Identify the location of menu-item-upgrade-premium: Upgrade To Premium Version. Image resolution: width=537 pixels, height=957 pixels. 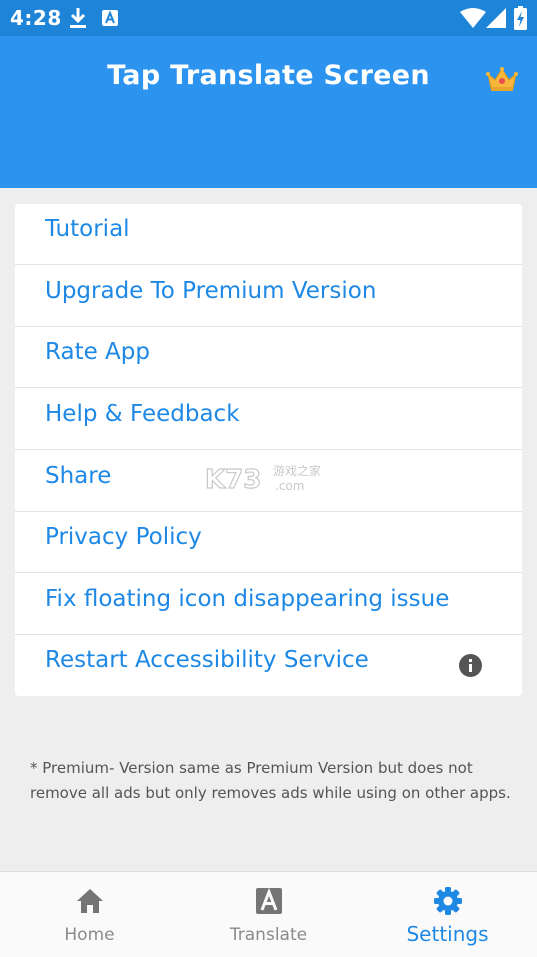
(268, 296).